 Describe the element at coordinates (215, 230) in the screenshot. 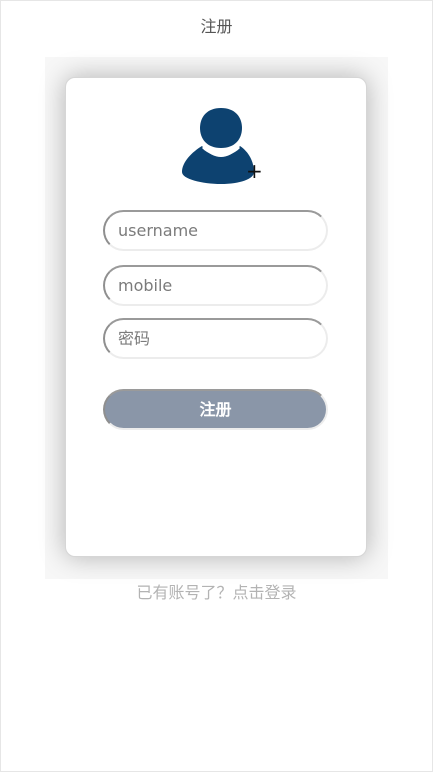

I see `username-input` at that location.